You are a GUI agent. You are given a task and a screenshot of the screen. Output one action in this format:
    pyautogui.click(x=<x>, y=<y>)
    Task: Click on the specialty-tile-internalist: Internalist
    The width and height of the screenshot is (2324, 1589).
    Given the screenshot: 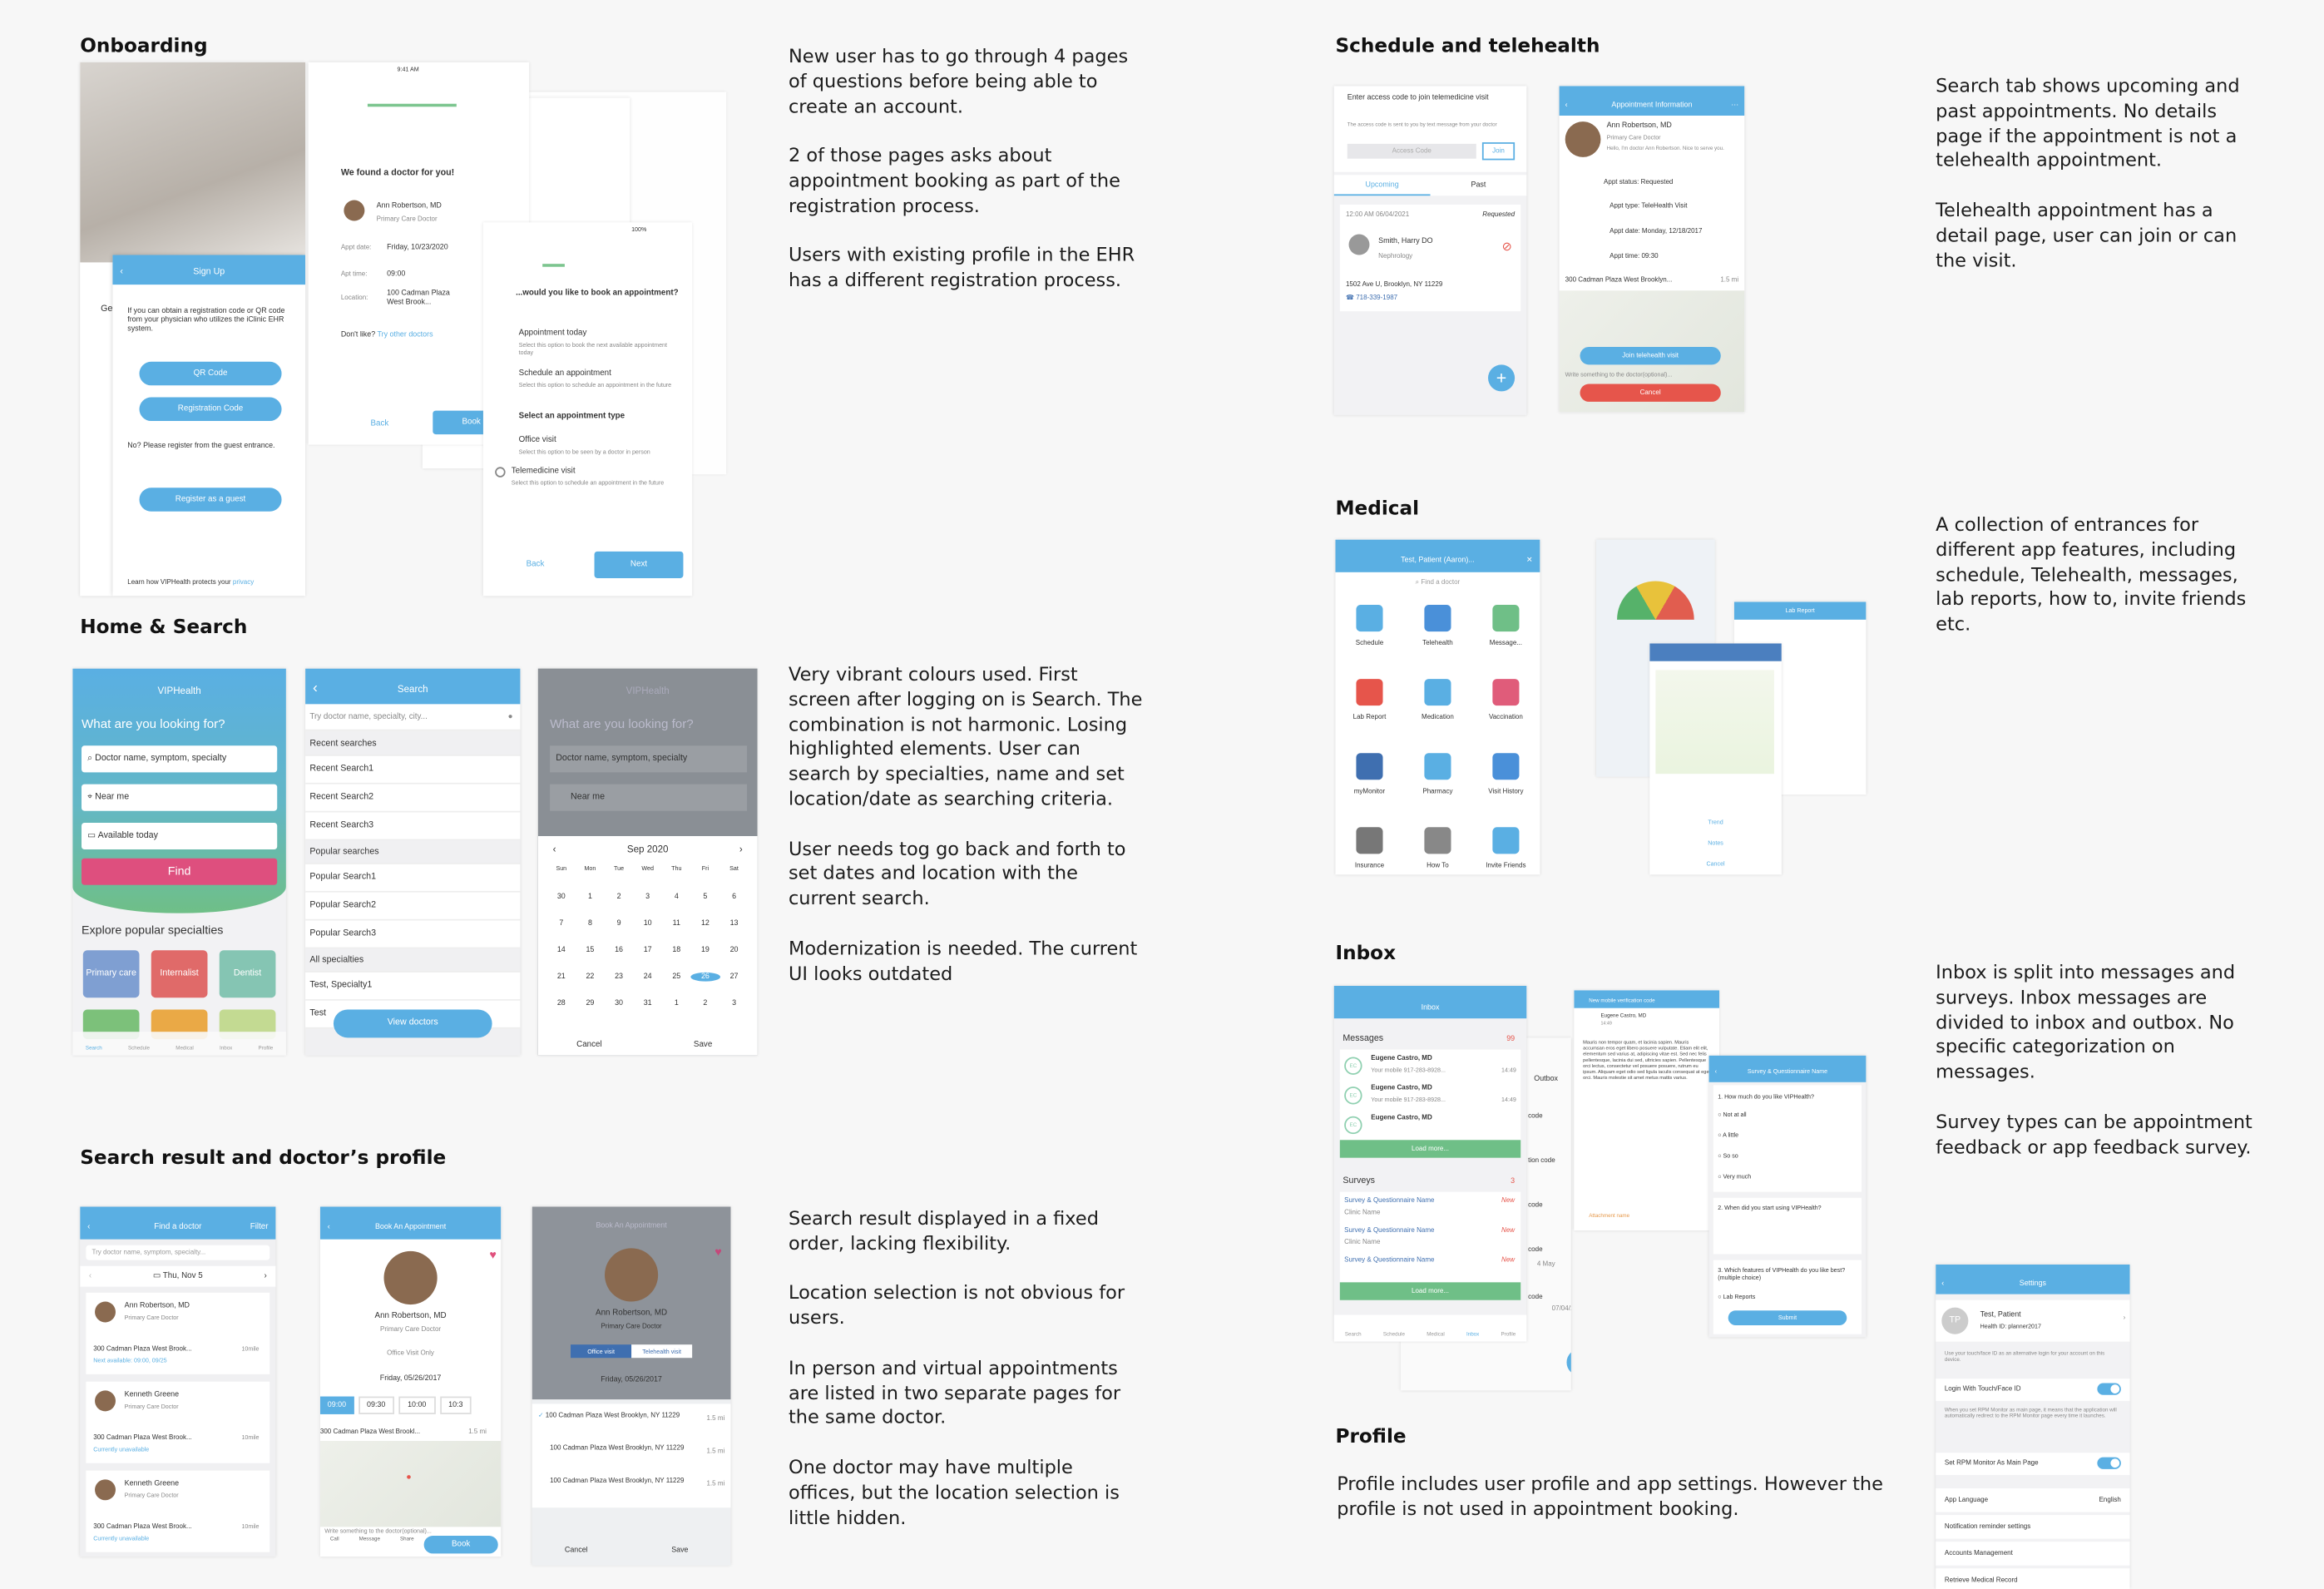 What is the action you would take?
    pyautogui.click(x=179, y=974)
    